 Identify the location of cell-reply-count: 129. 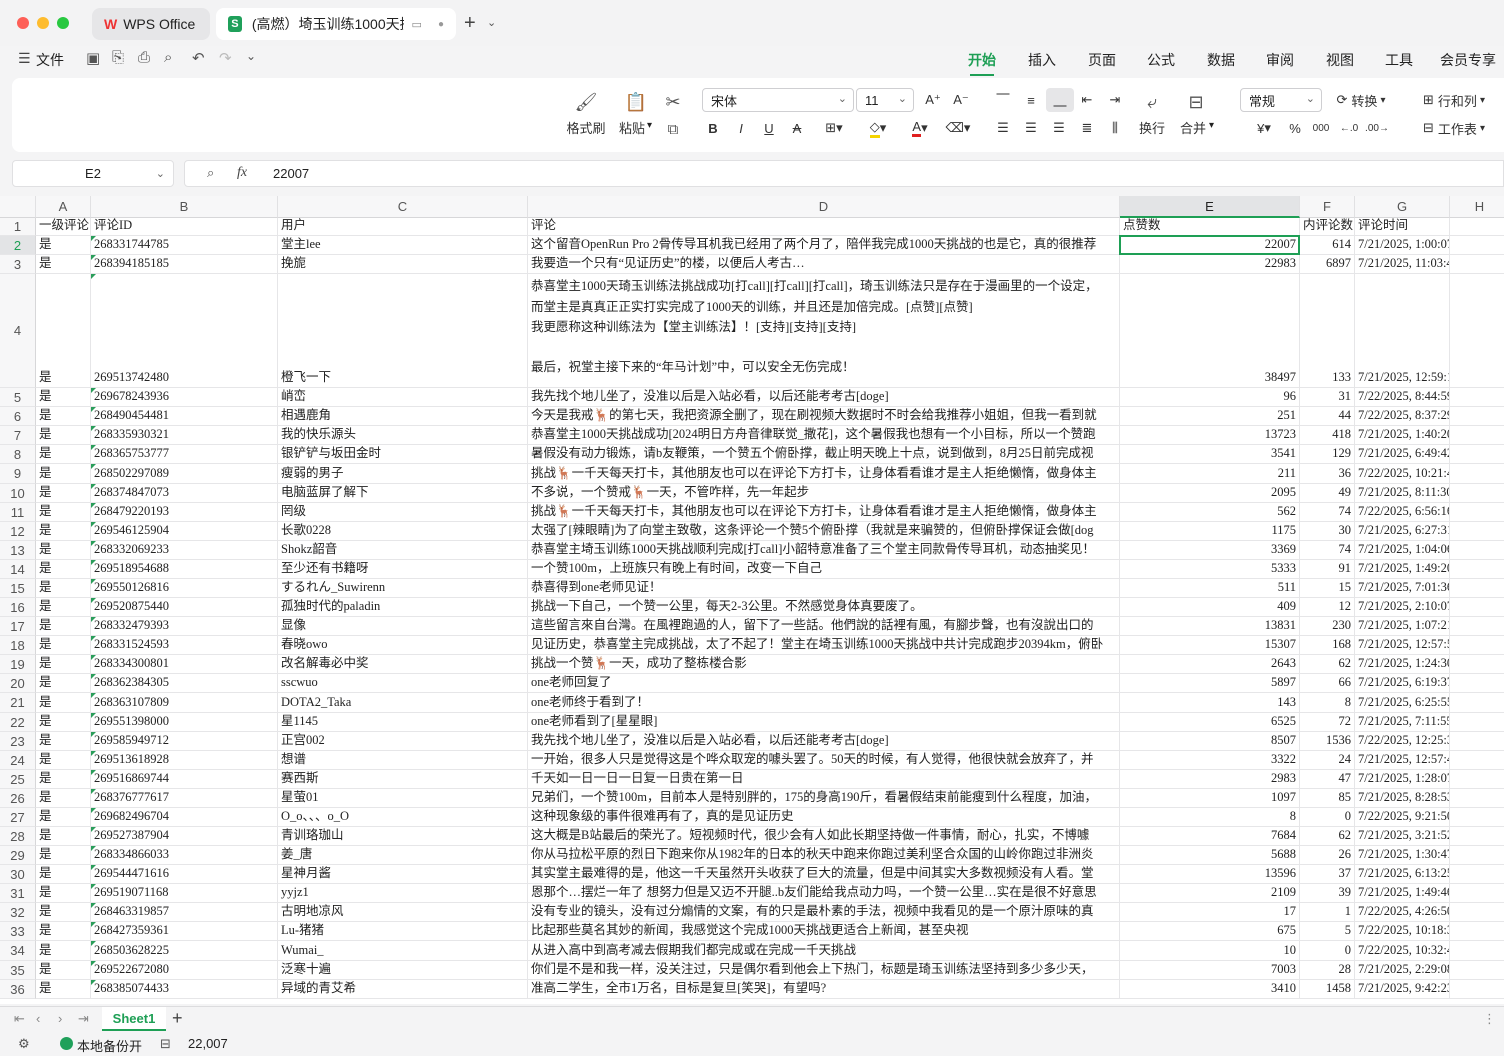
(1327, 455).